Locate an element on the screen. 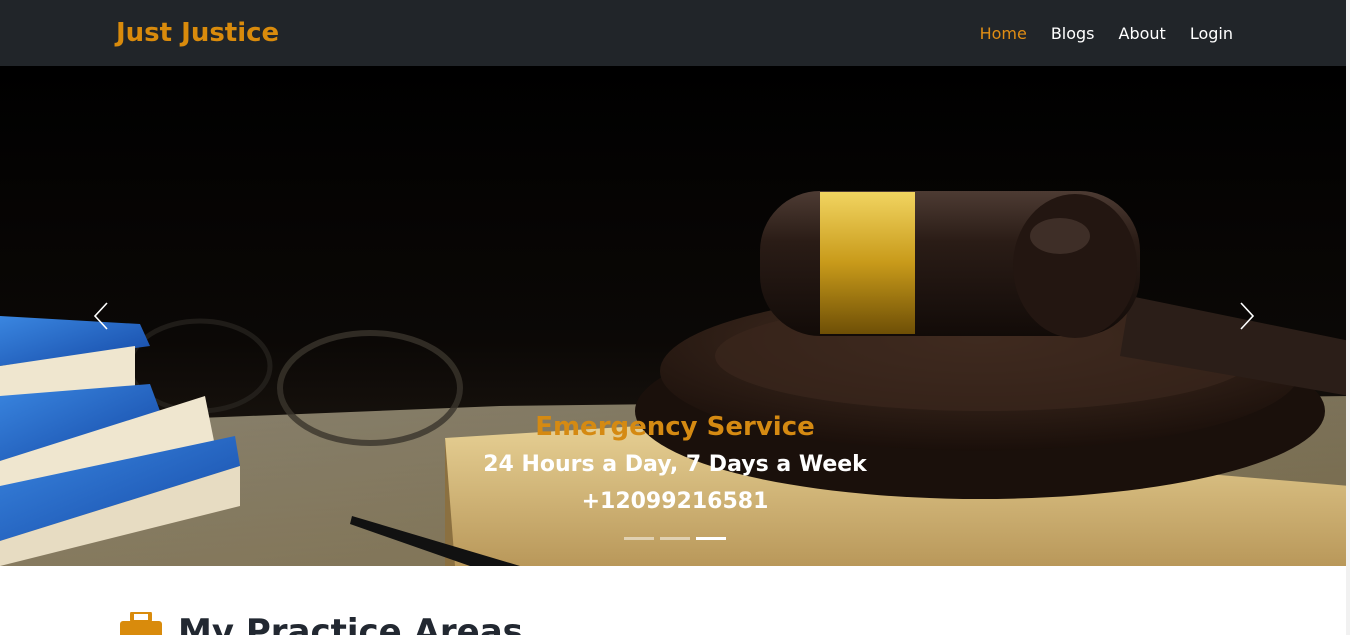 The width and height of the screenshot is (1350, 635). chevron-left-icon is located at coordinates (100, 316).